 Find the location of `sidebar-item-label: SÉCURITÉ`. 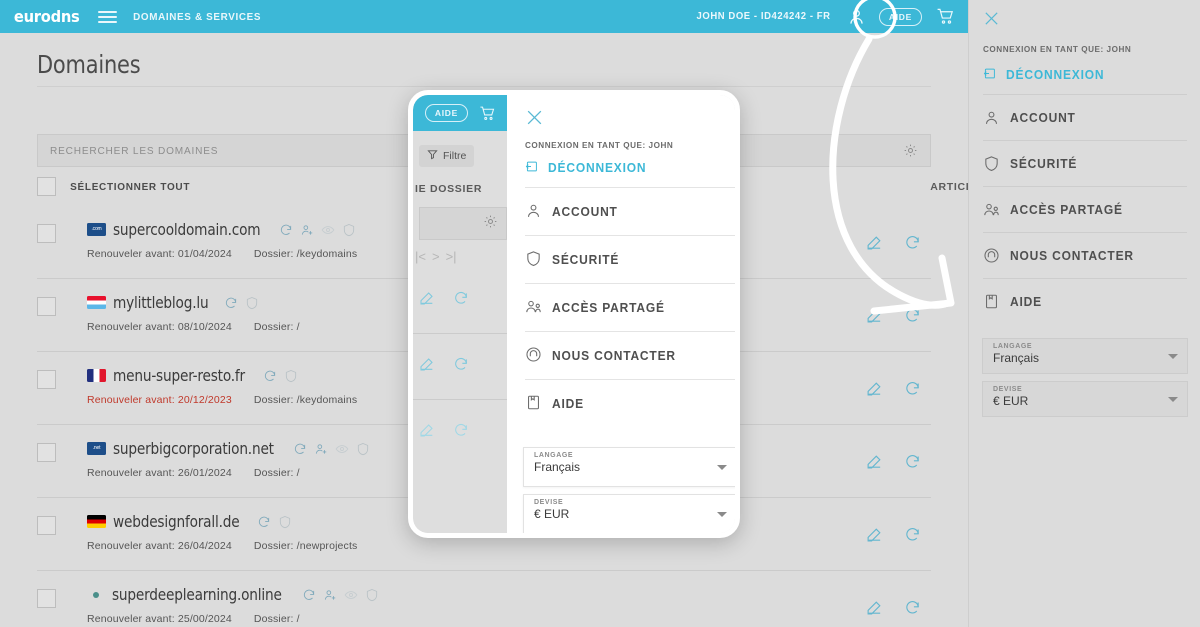

sidebar-item-label: SÉCURITÉ is located at coordinates (1044, 163).